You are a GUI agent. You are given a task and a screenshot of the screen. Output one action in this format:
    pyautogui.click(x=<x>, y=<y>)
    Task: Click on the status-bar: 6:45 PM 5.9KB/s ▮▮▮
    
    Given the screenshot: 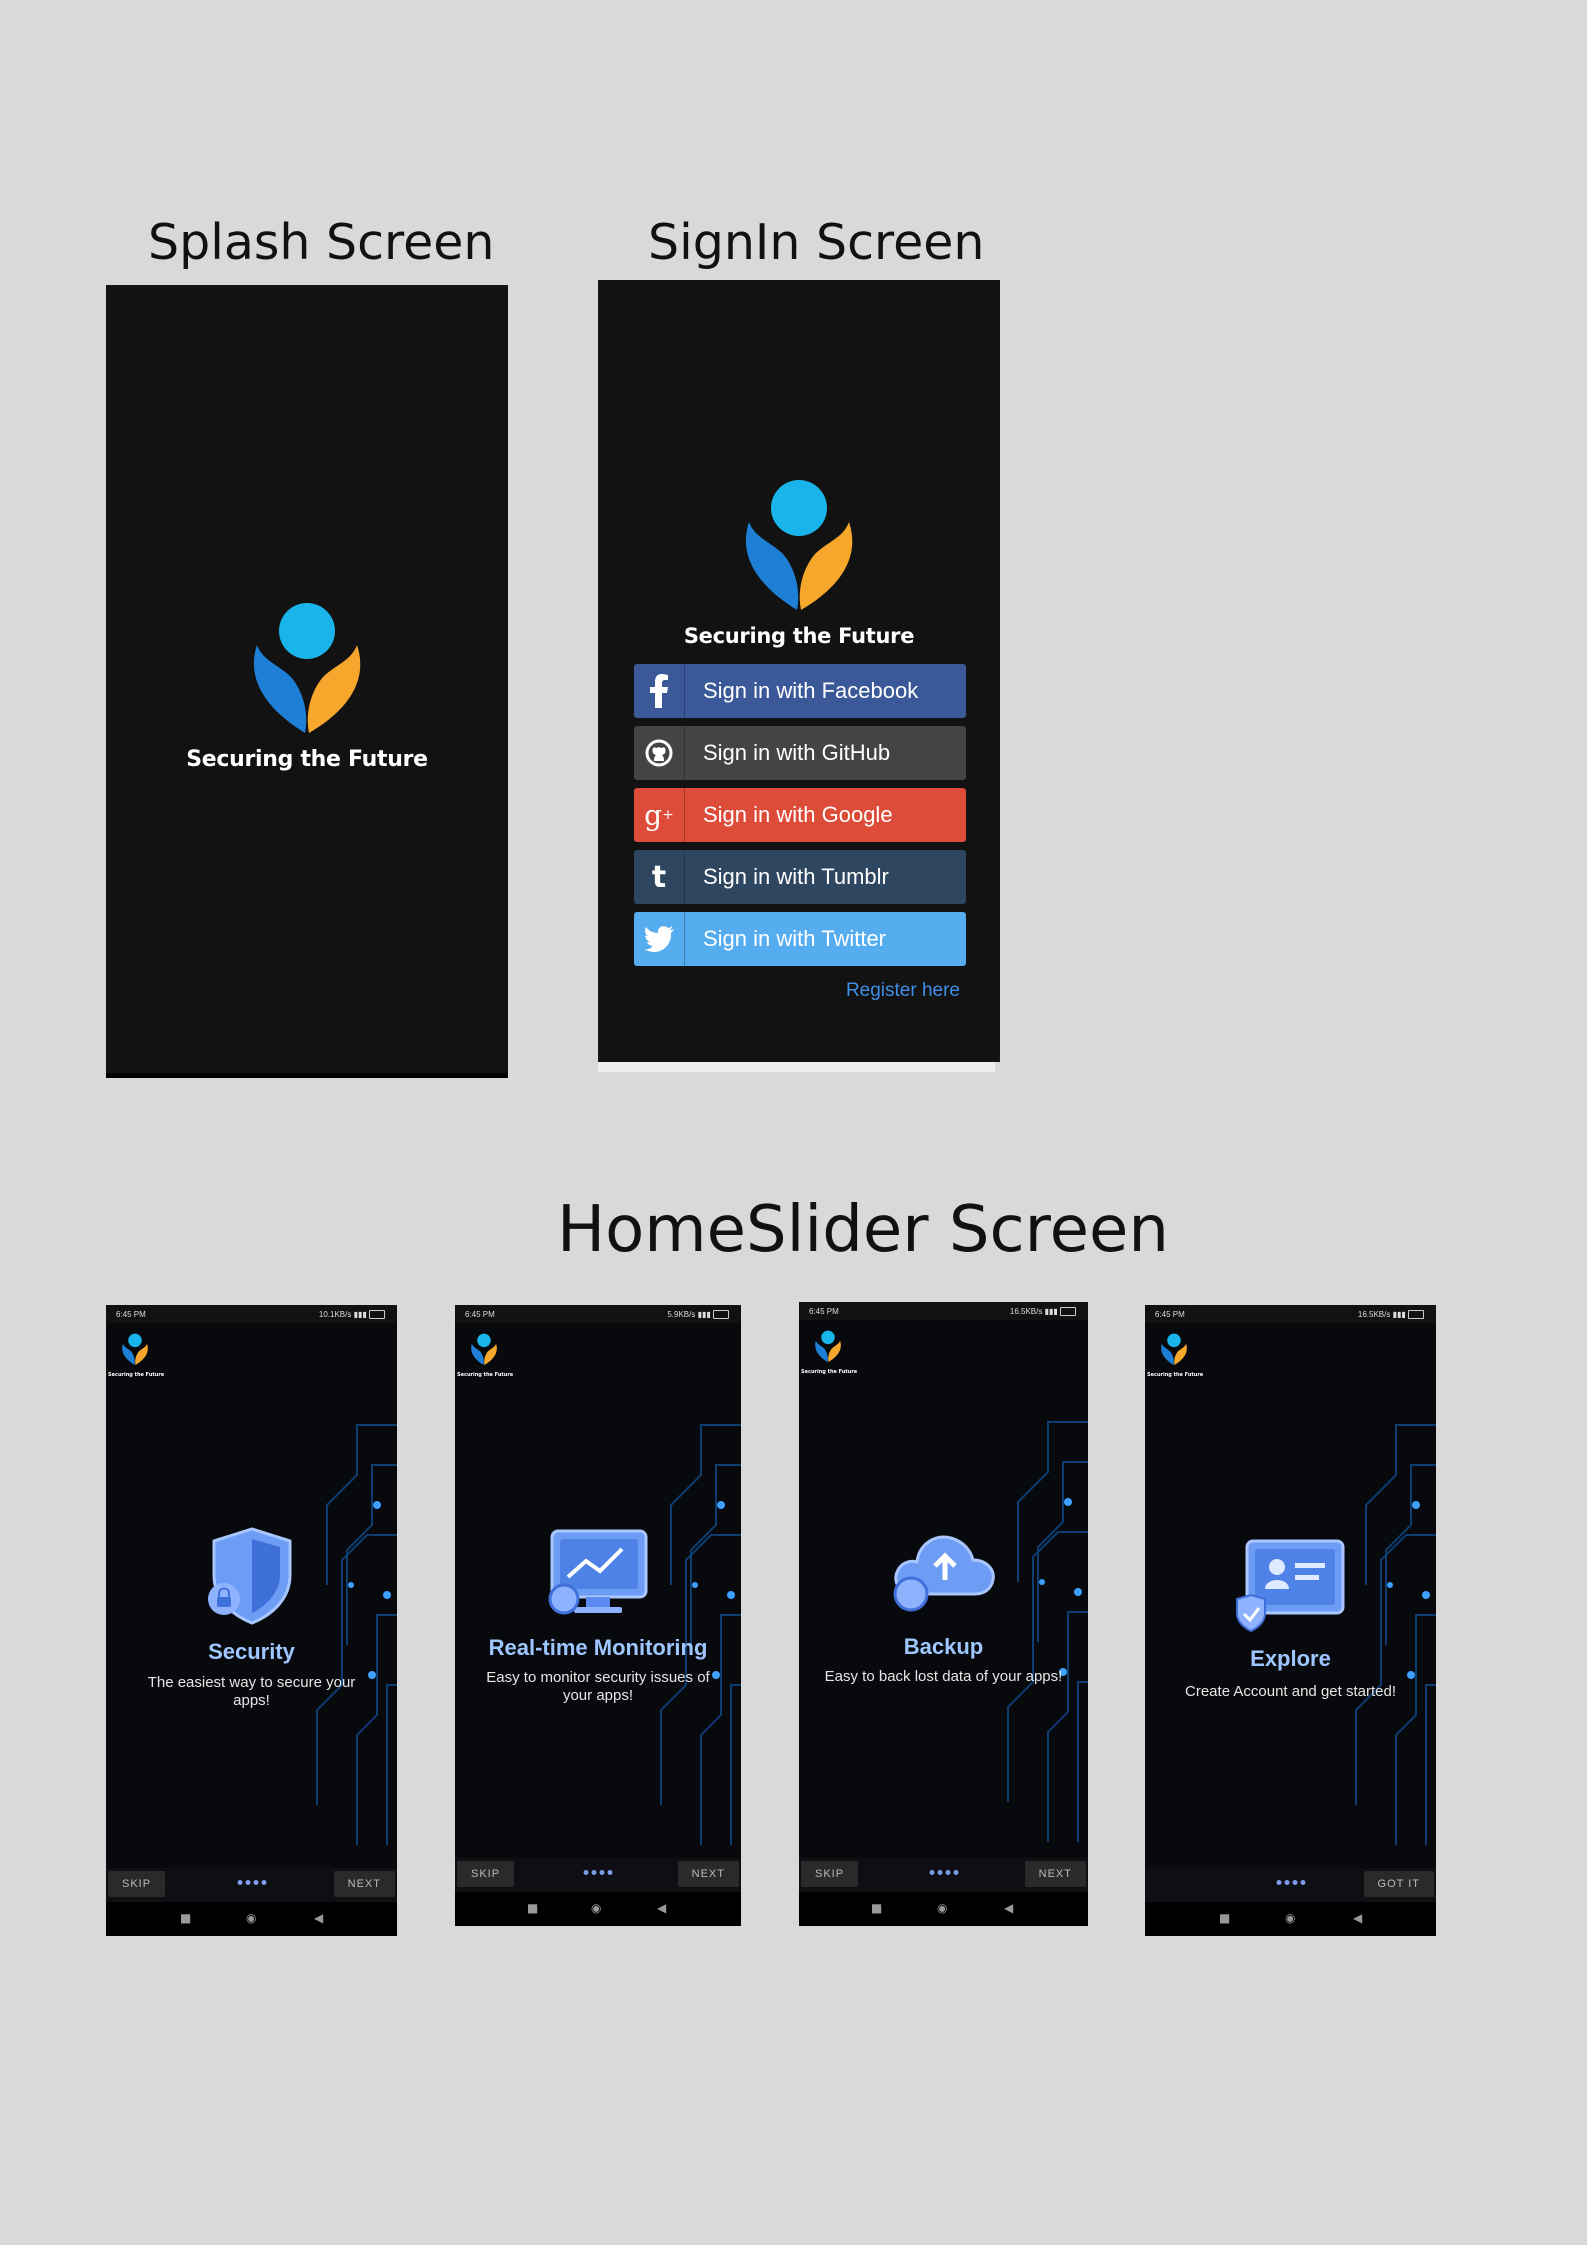 What is the action you would take?
    pyautogui.click(x=598, y=1314)
    